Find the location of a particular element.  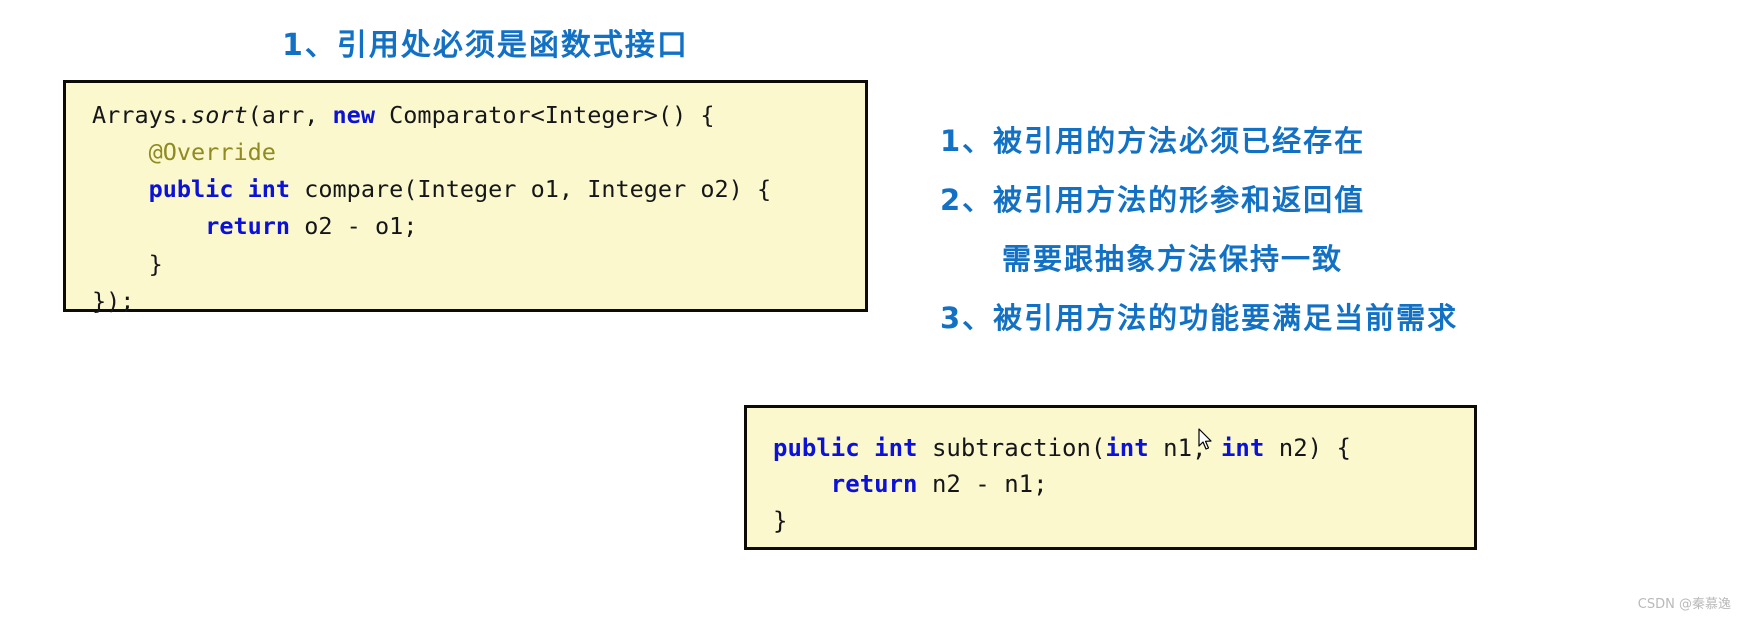

code-token: n2 - n1; is located at coordinates (982, 484).